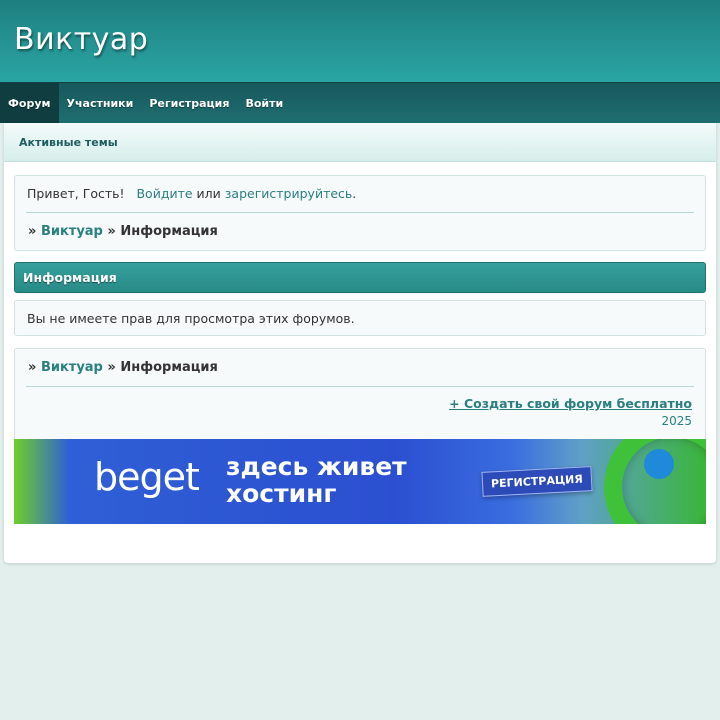 Image resolution: width=720 pixels, height=720 pixels. I want to click on period-text: ., so click(354, 193).